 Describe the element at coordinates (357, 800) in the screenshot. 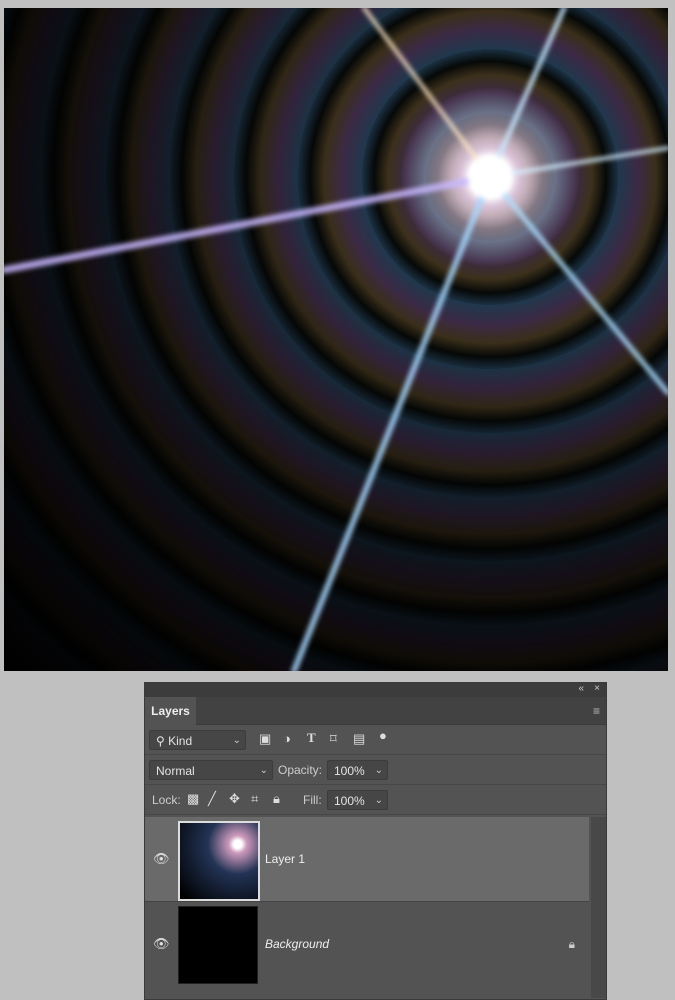

I see `fill-input: 100% ⌄` at that location.